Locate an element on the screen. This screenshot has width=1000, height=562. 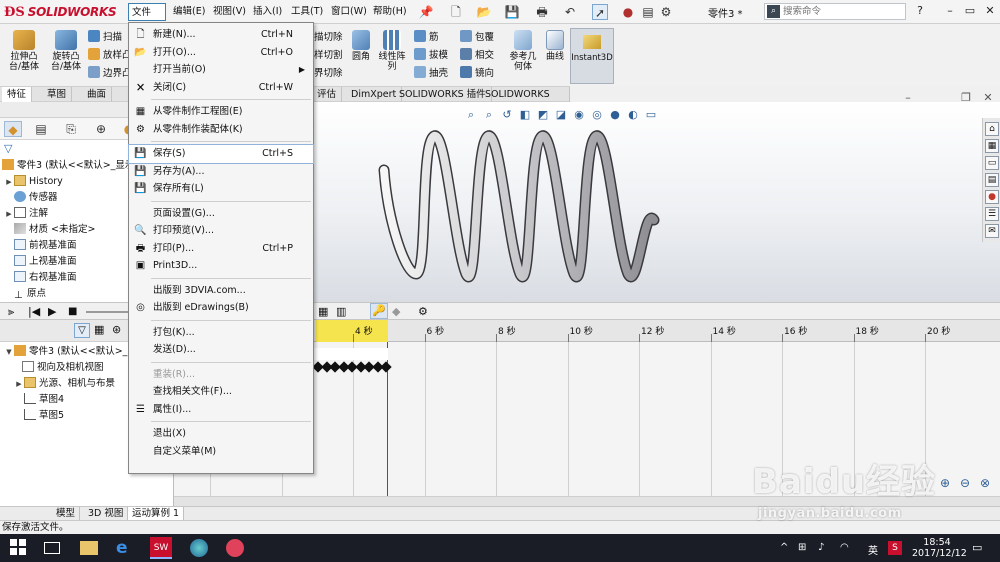
tab-evaluate: 评估 is located at coordinates (327, 94).